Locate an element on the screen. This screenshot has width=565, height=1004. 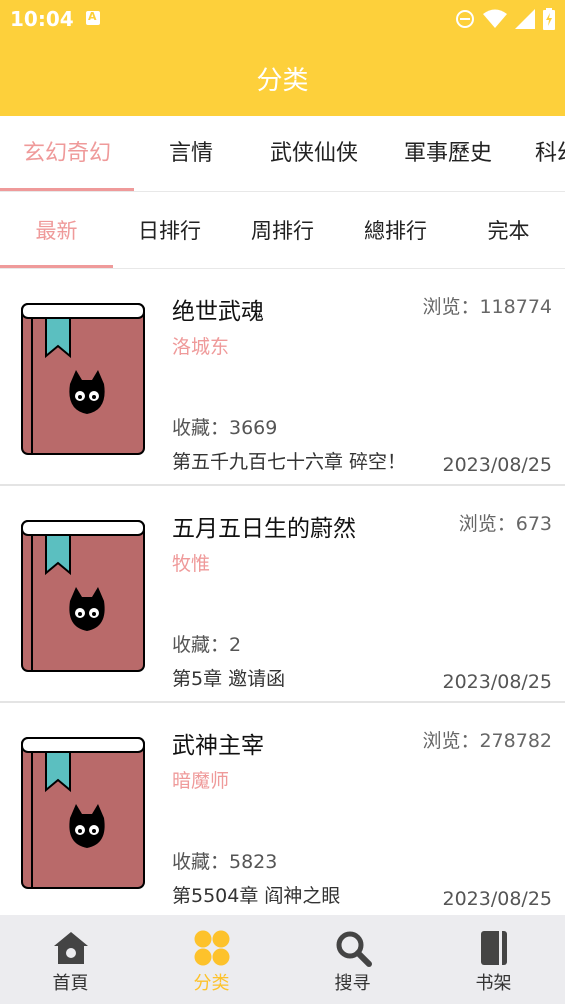
book-author: 洛城东 is located at coordinates (201, 347).